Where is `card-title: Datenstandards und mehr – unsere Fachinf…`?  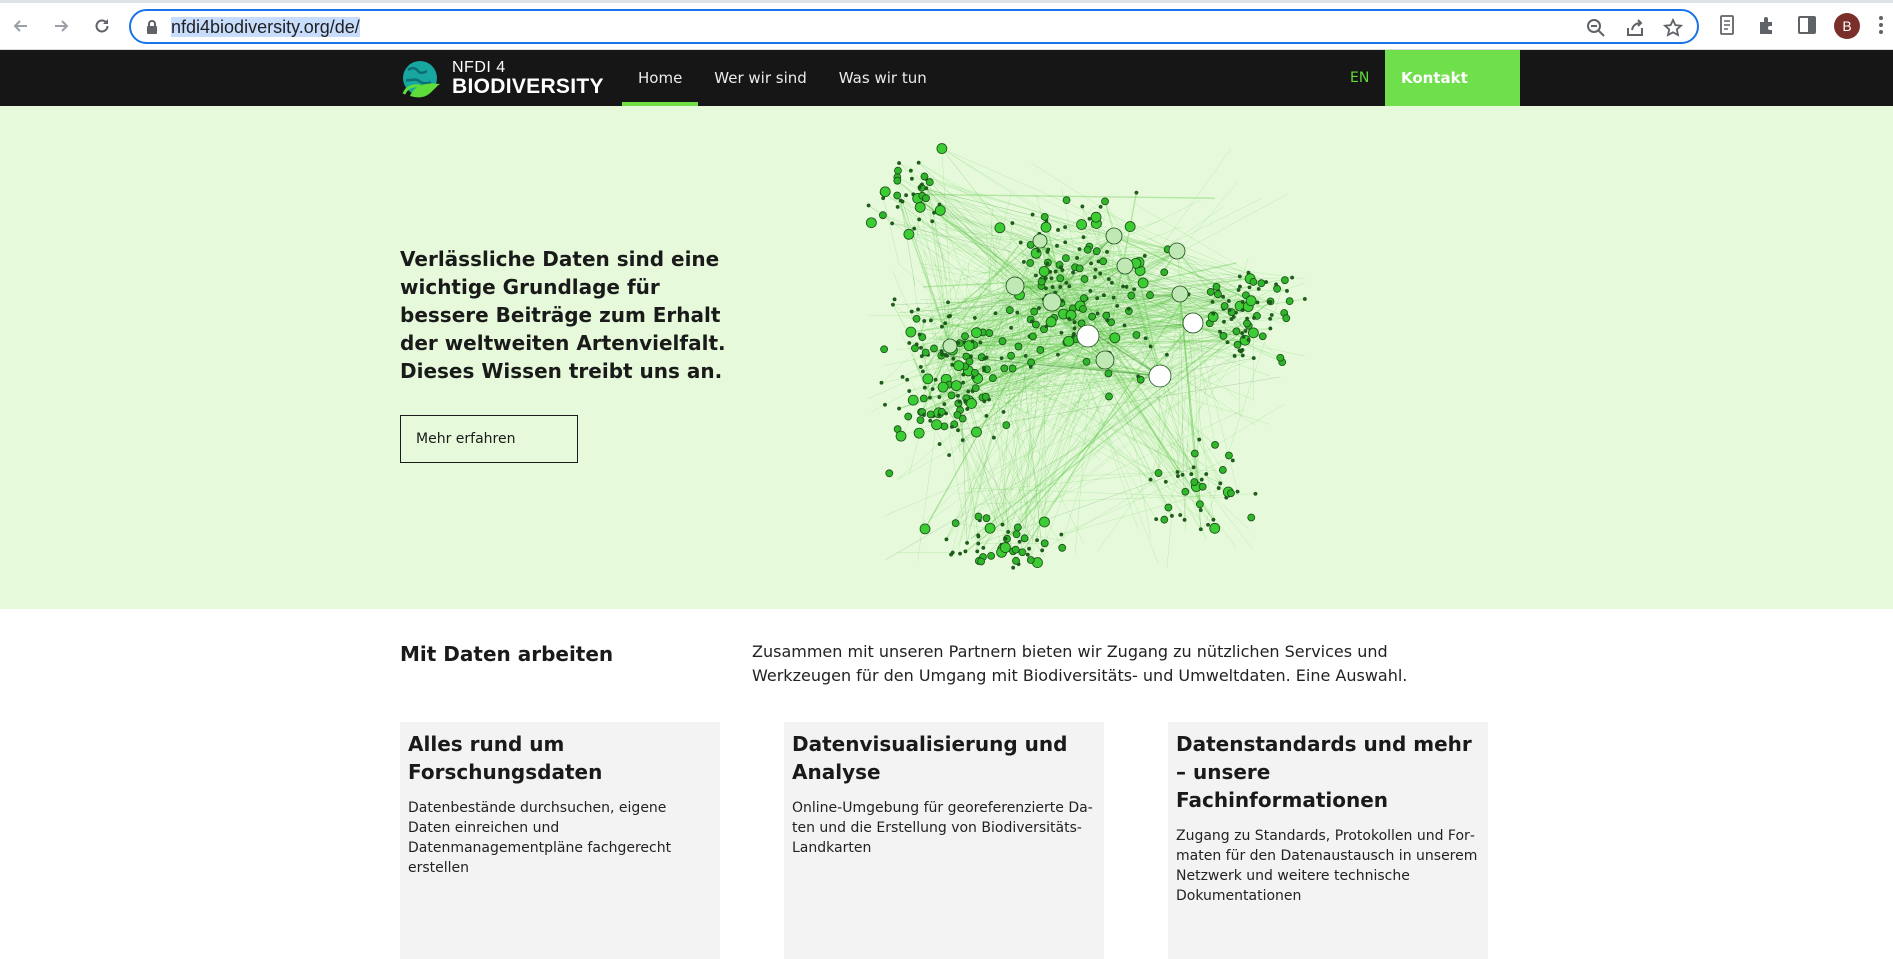
card-title: Datenstandards und mehr – unsere Fachinf… is located at coordinates (1324, 772).